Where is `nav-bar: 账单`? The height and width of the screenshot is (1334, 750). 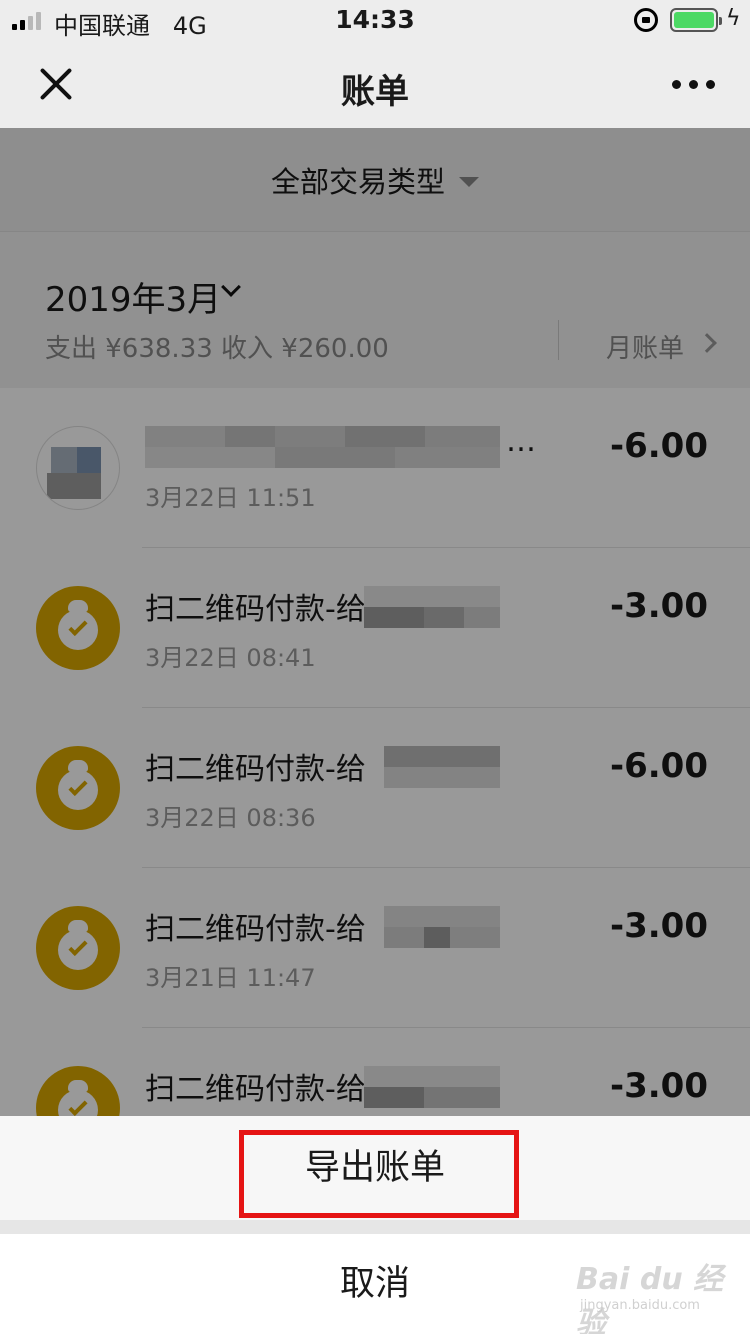
nav-bar: 账单 is located at coordinates (375, 84).